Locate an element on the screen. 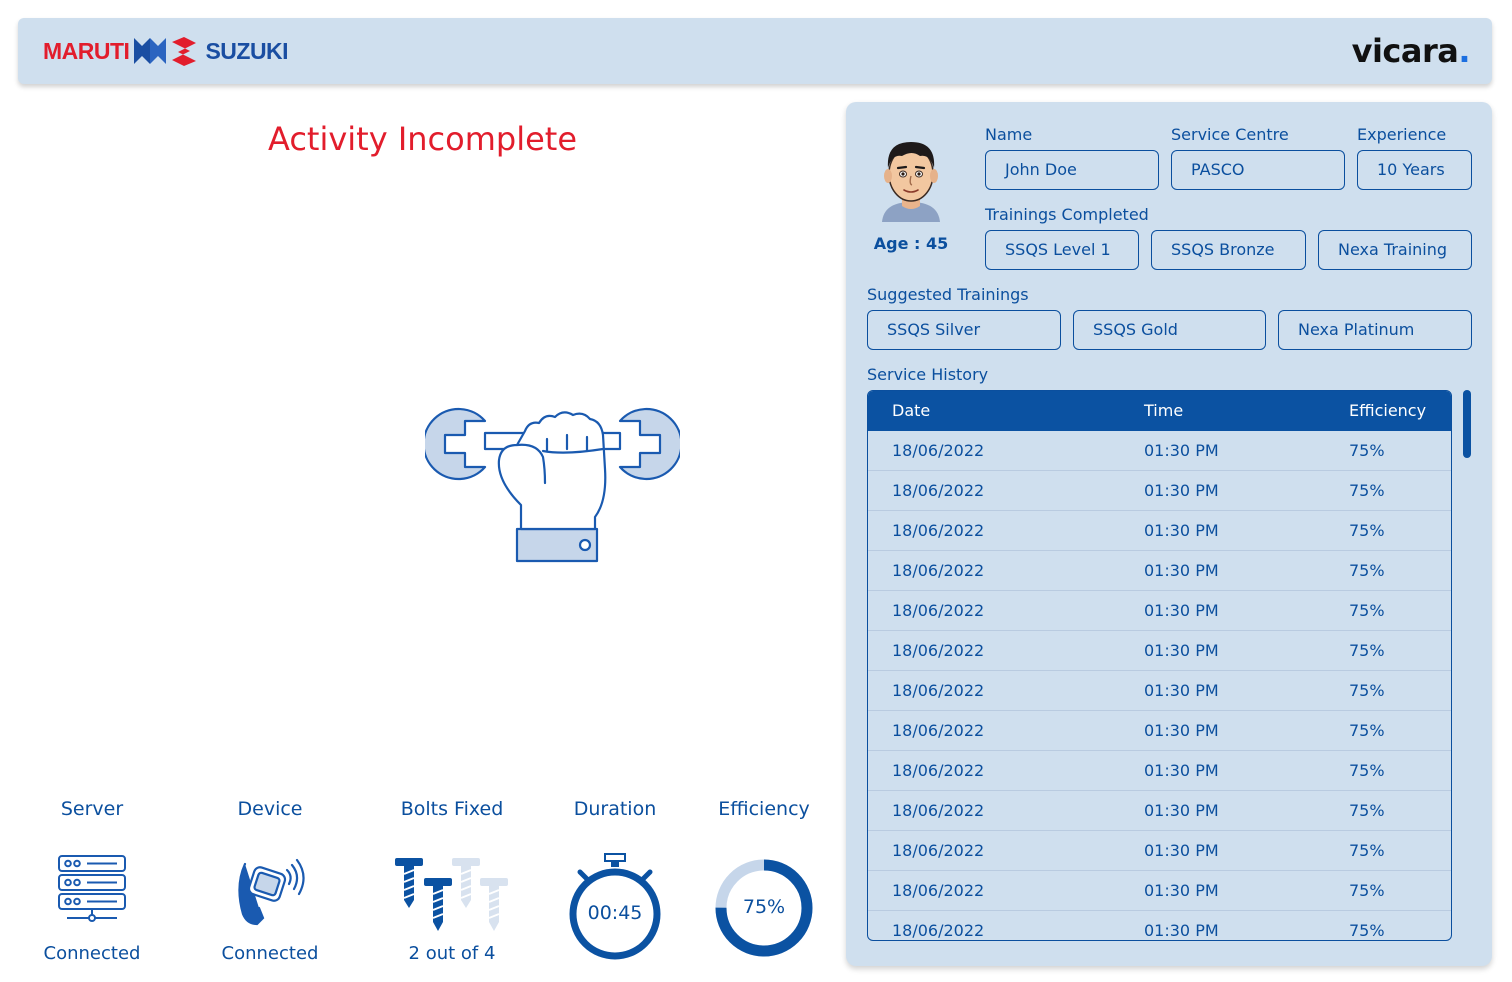 The height and width of the screenshot is (982, 1512). stat-bolts-label: Bolts Fixed is located at coordinates (452, 809).